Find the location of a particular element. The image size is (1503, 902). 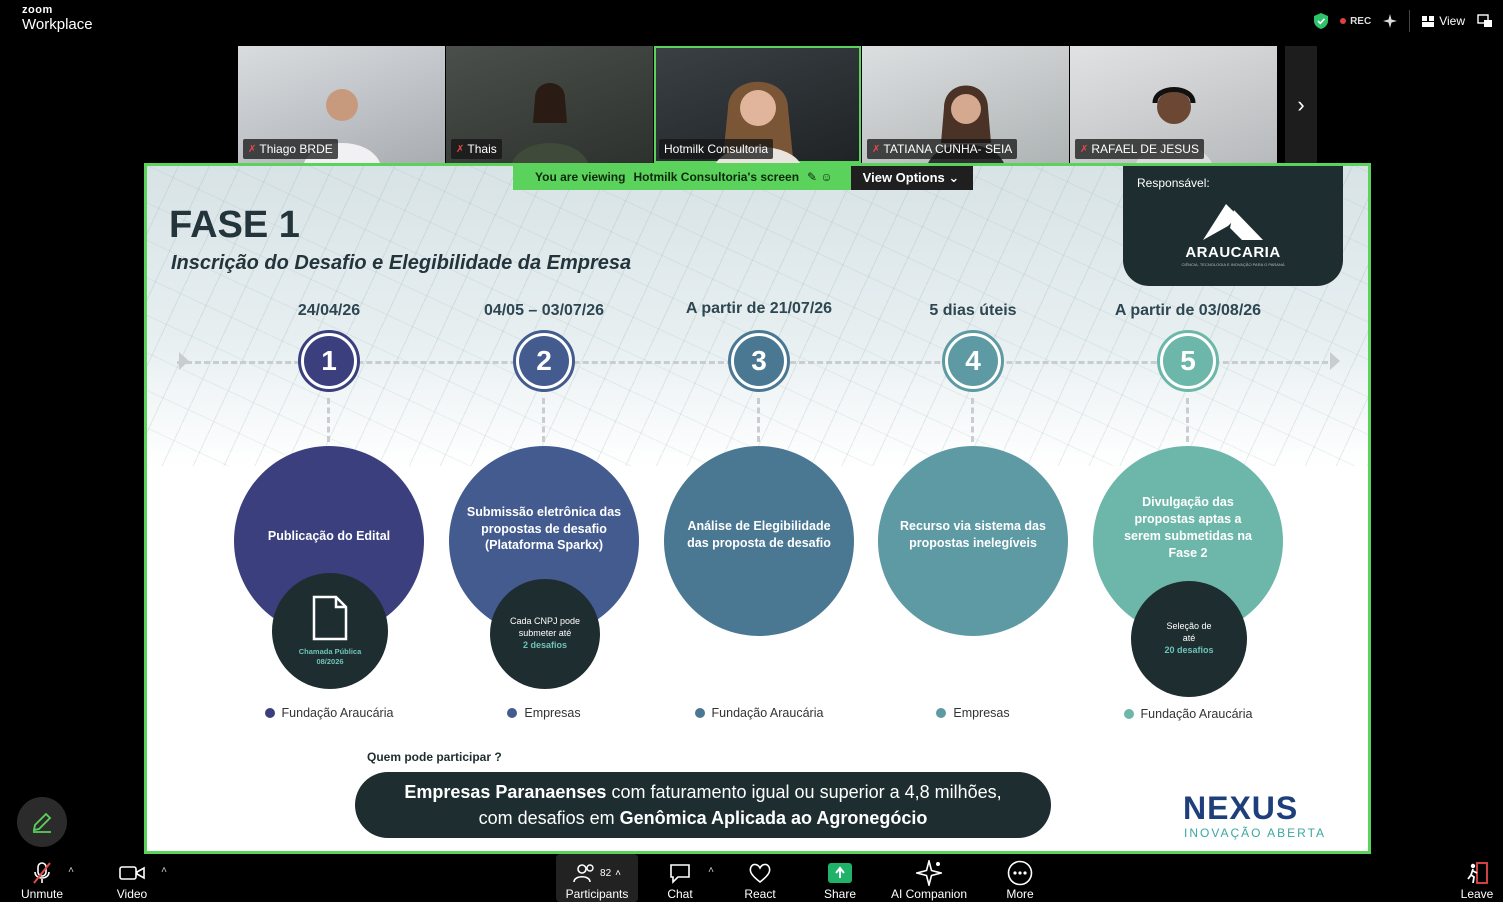

video-camera-icon is located at coordinates (132, 873).